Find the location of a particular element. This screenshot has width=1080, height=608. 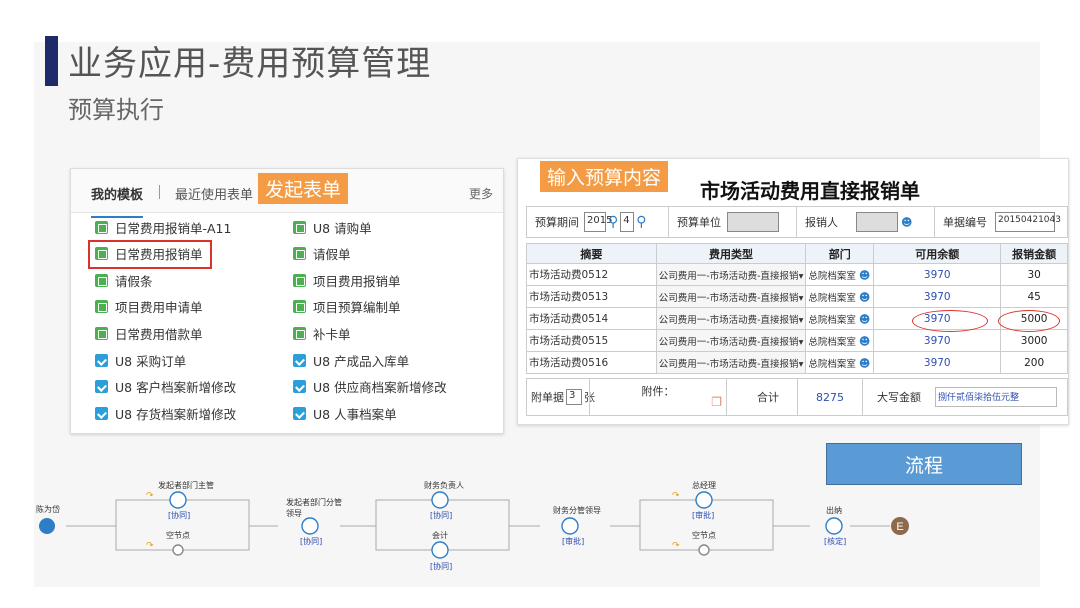

period-year-input: 2015 is located at coordinates (598, 222).